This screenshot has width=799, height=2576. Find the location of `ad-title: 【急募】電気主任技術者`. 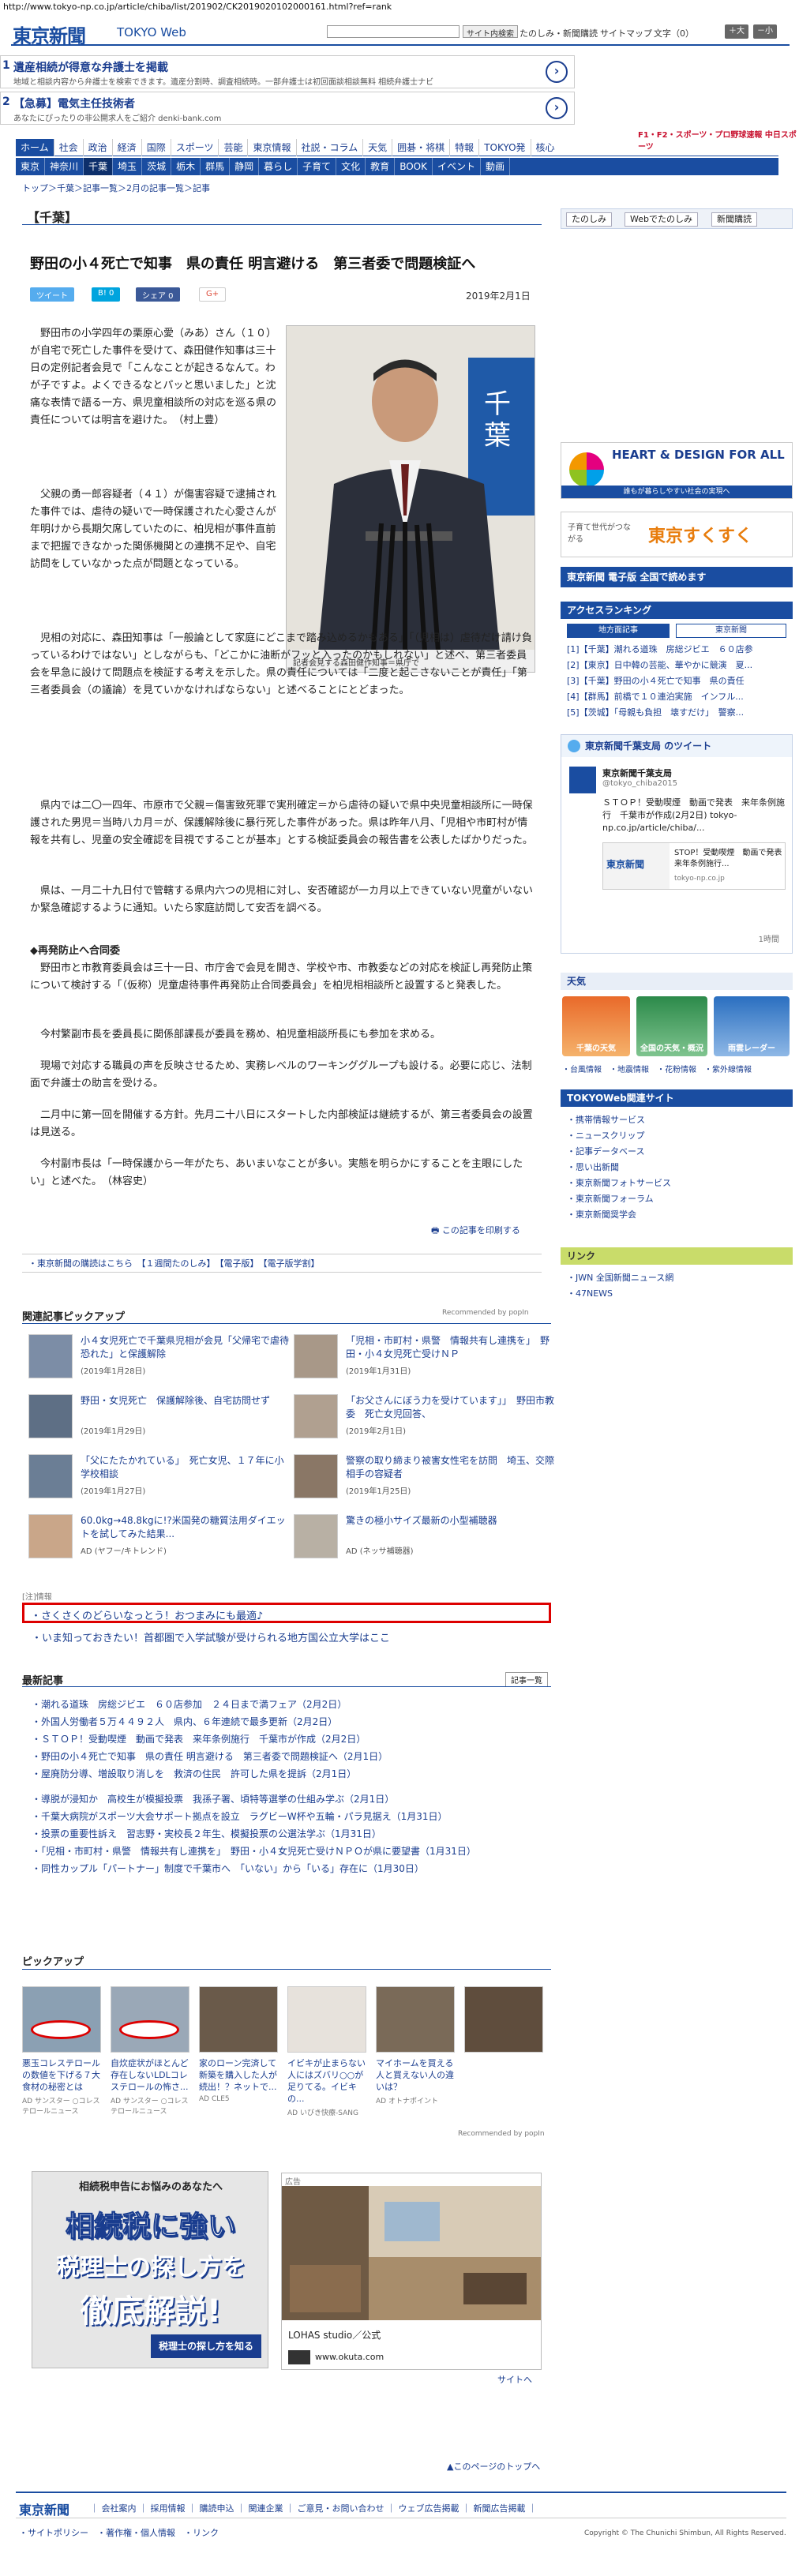

ad-title: 【急募】電気主任技術者 is located at coordinates (74, 103).